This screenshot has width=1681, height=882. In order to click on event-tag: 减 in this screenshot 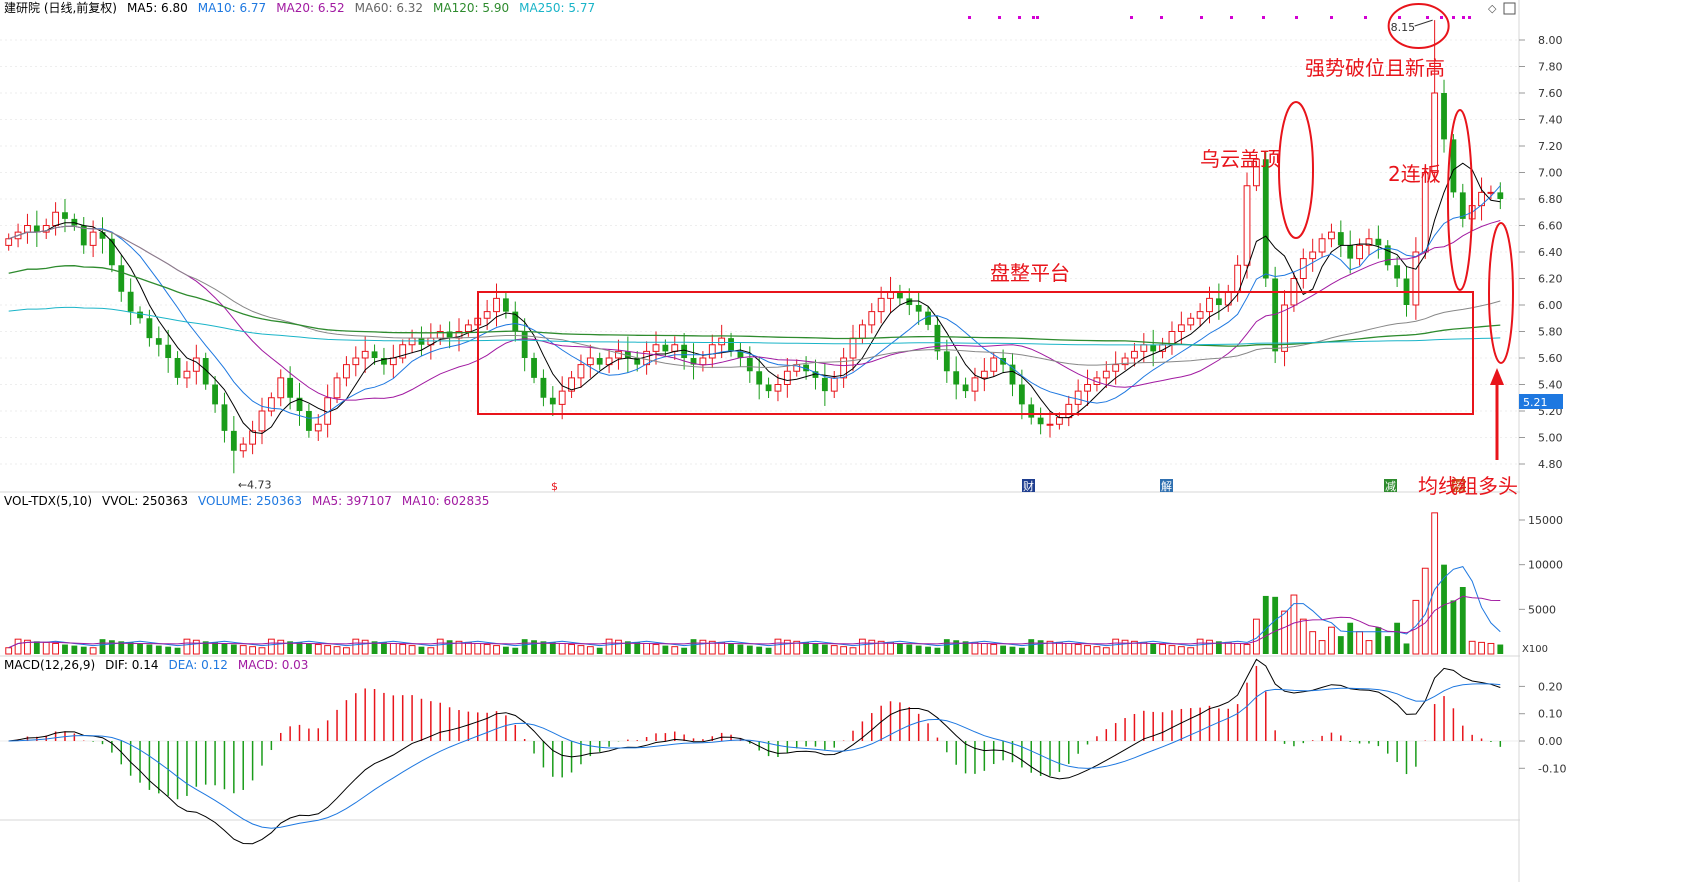, I will do `click(1390, 486)`.